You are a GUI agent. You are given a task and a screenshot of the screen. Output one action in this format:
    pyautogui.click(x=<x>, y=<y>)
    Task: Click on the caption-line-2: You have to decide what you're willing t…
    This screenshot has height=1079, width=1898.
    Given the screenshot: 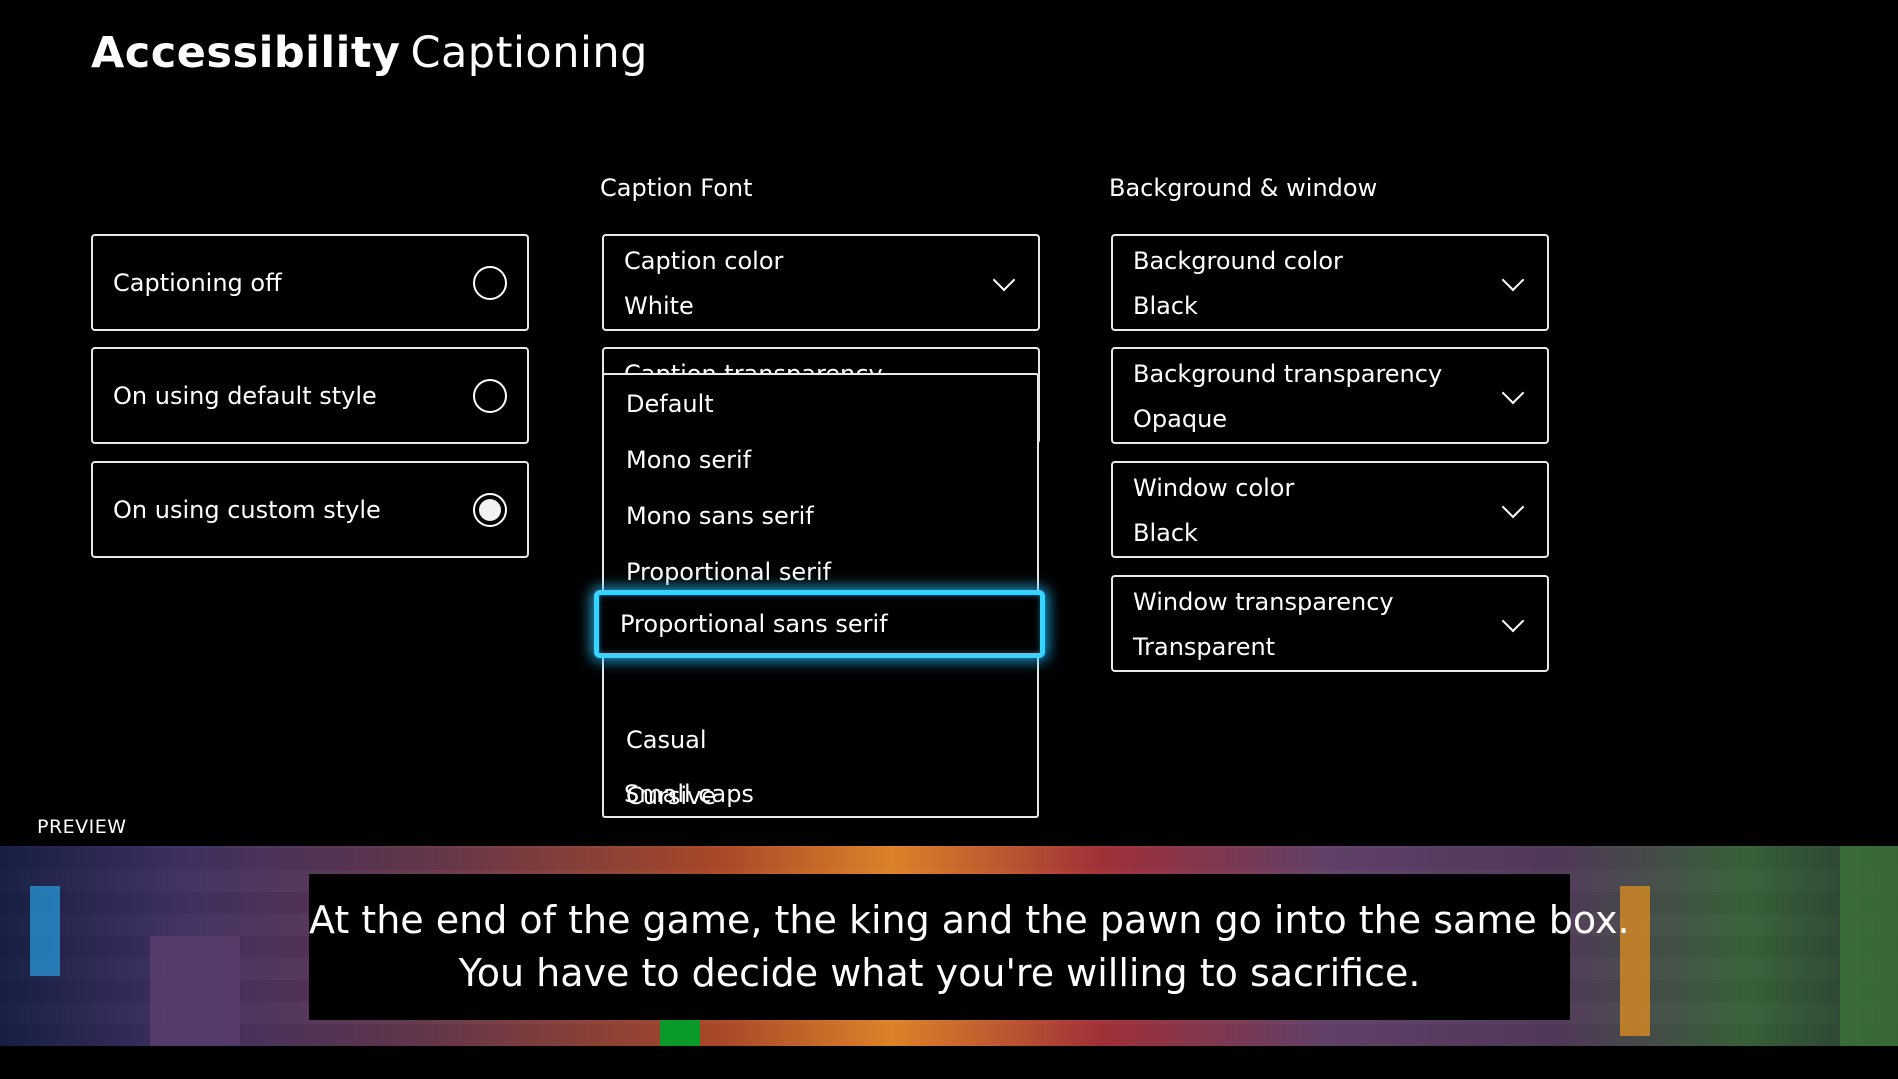 What is the action you would take?
    pyautogui.click(x=939, y=973)
    